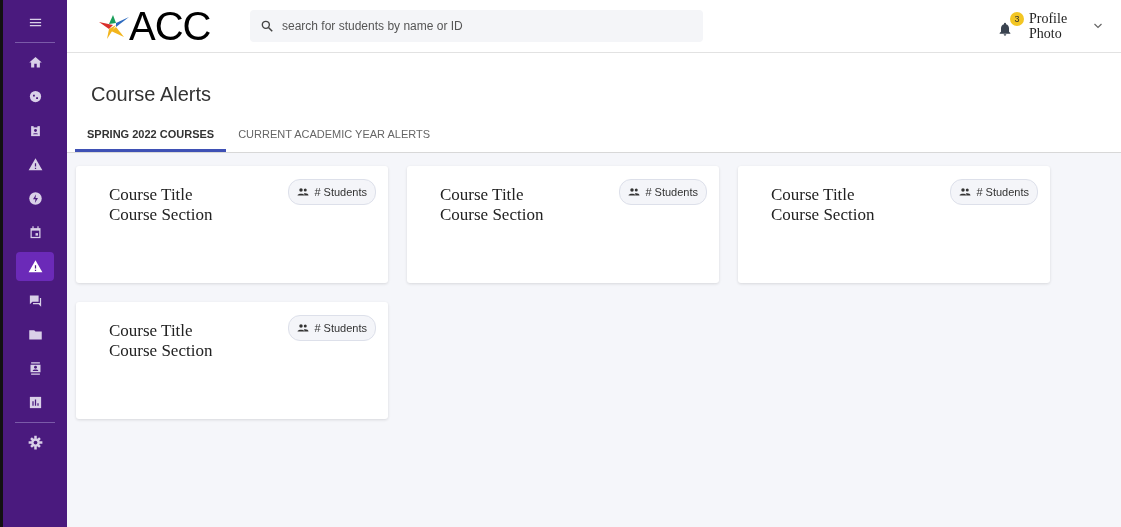 The width and height of the screenshot is (1121, 527). I want to click on star-logo-icon, so click(114, 26).